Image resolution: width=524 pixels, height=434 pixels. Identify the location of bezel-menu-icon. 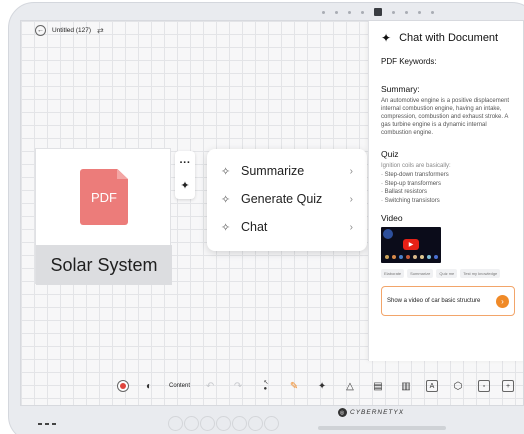
(47, 424).